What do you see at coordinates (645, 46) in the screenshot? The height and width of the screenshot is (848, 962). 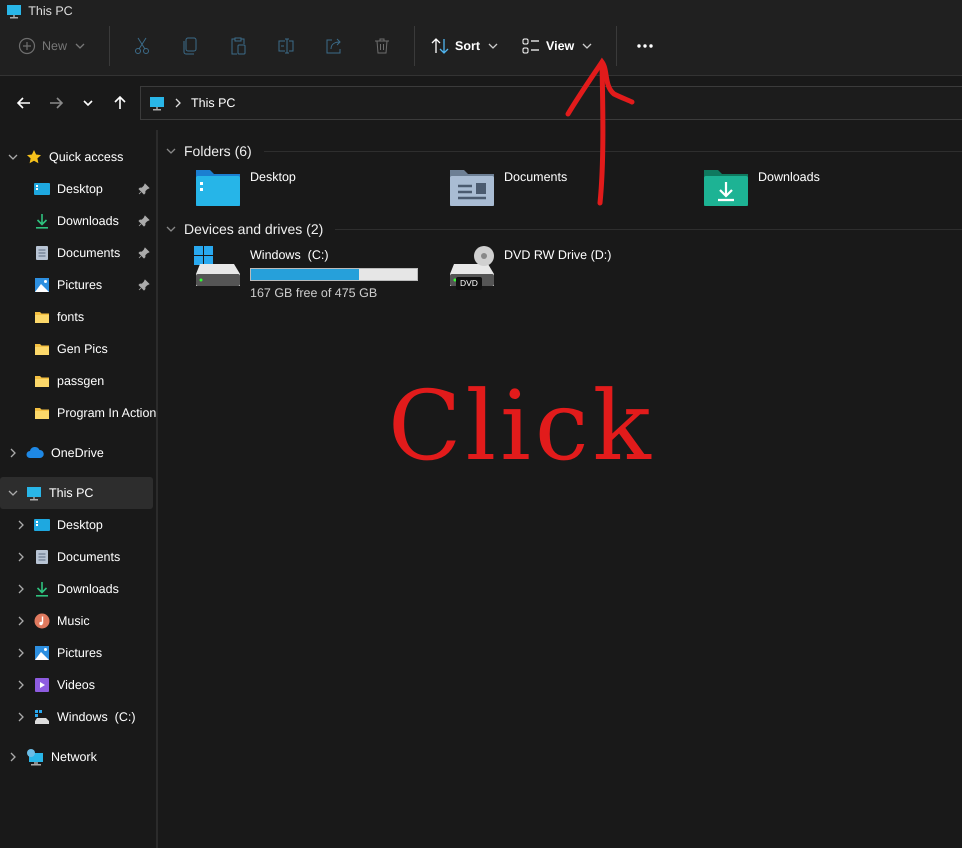 I see `more-icon` at bounding box center [645, 46].